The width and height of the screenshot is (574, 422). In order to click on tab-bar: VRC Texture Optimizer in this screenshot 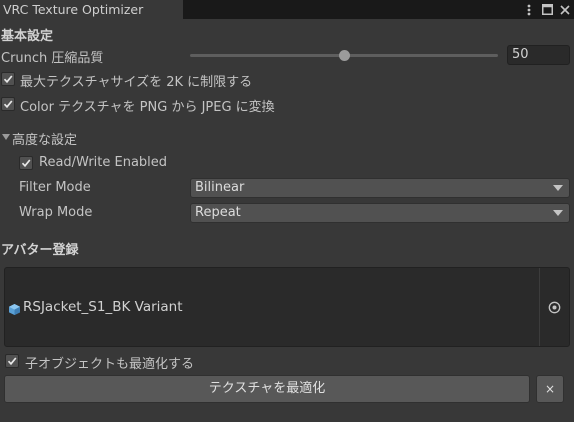, I will do `click(287, 9)`.